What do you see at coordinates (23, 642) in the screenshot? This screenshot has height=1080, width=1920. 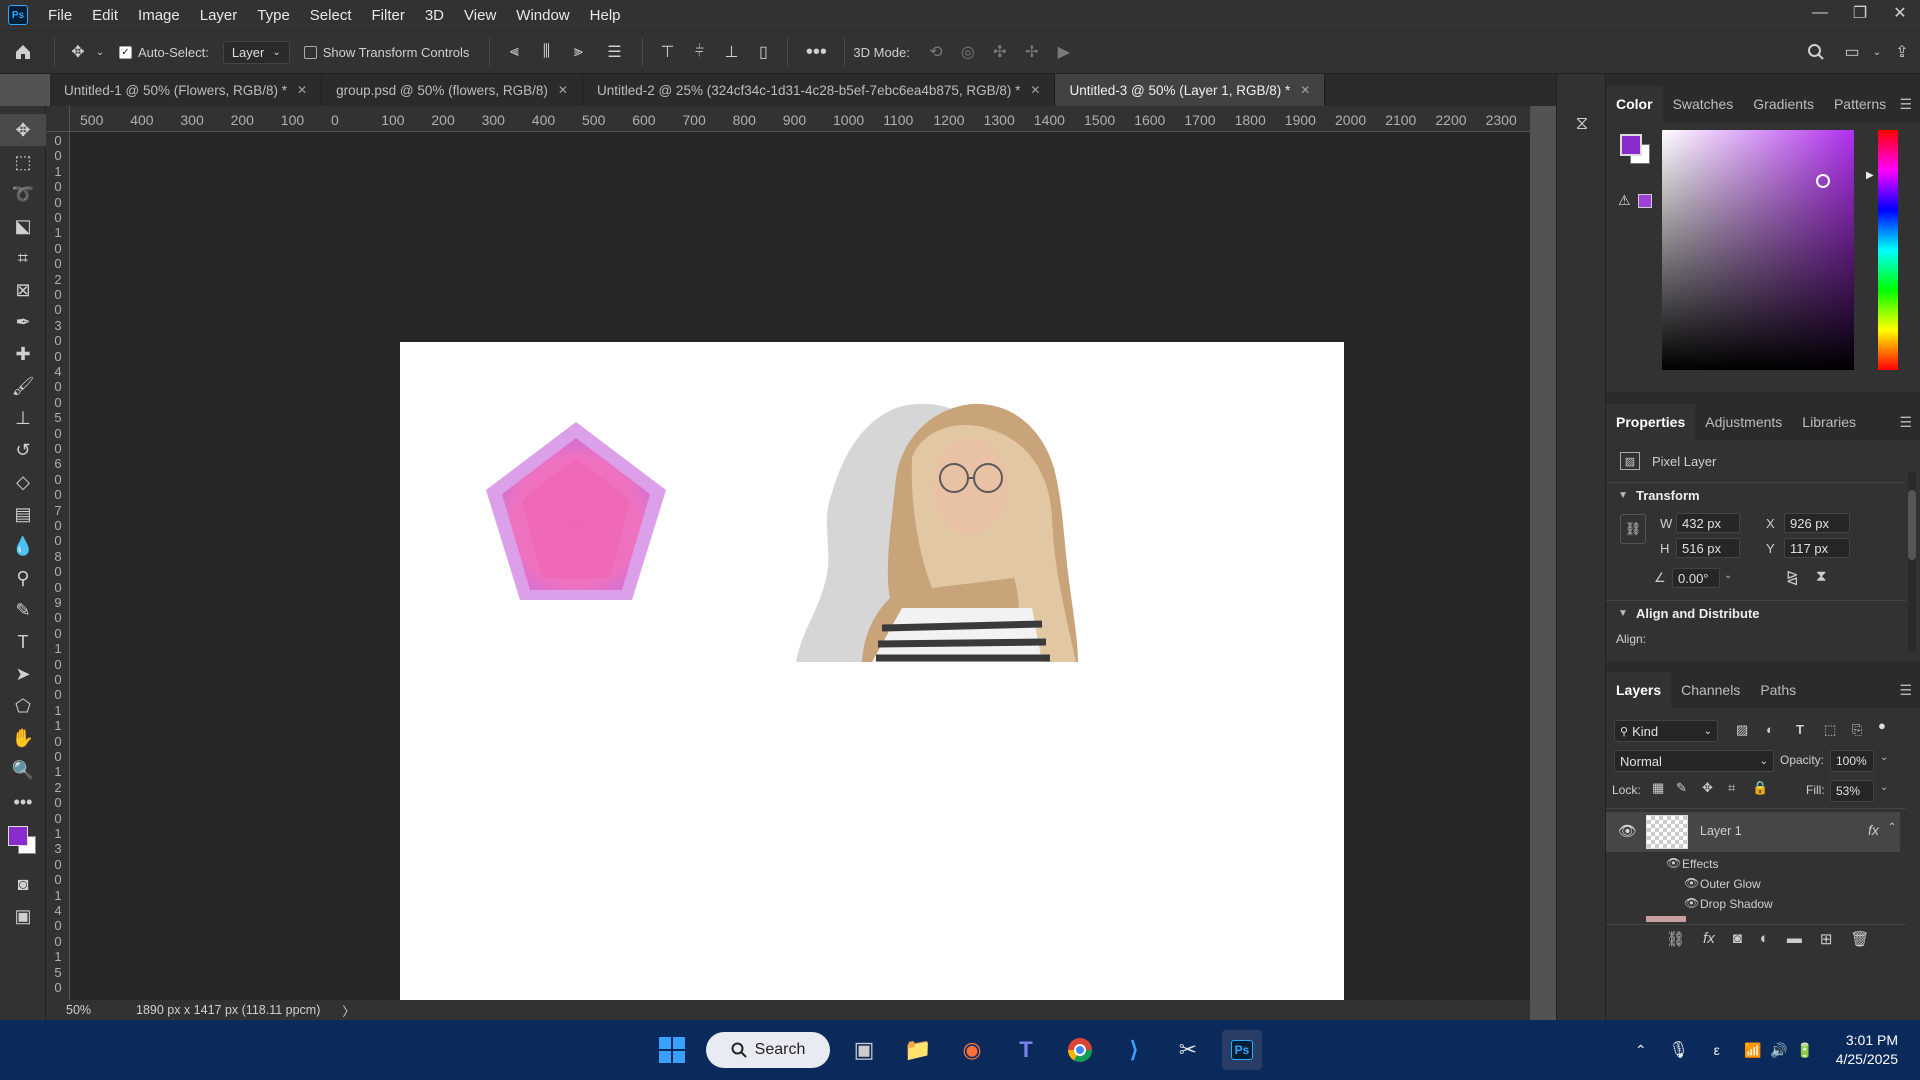 I see `type-tool-icon: T` at bounding box center [23, 642].